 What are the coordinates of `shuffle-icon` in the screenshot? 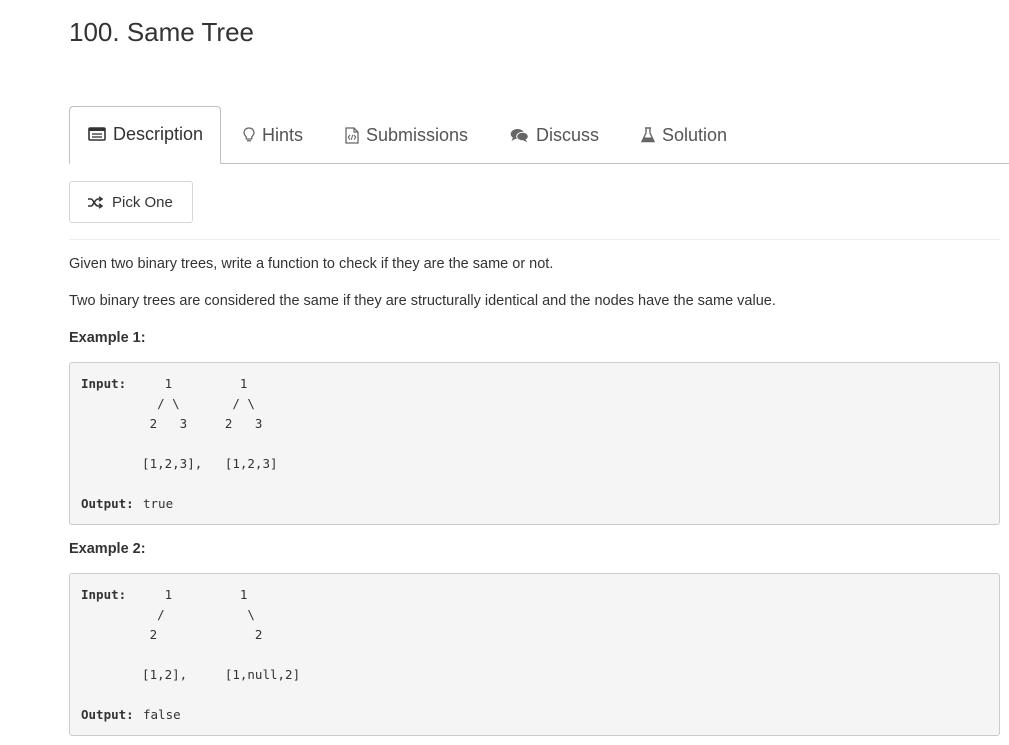 It's located at (95, 202).